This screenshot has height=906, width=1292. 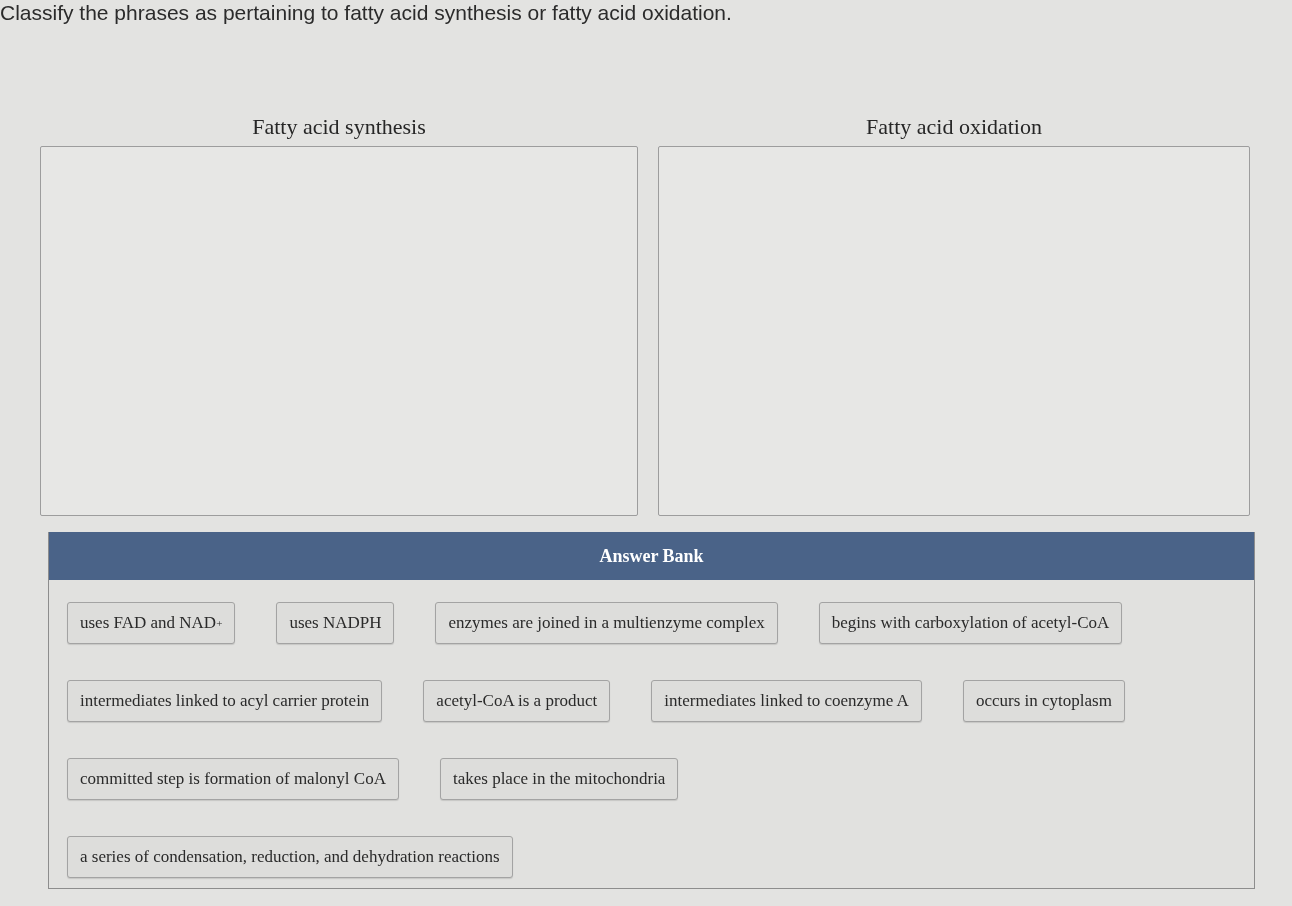 I want to click on answer-chip: acetyl-CoA is a product, so click(x=517, y=701).